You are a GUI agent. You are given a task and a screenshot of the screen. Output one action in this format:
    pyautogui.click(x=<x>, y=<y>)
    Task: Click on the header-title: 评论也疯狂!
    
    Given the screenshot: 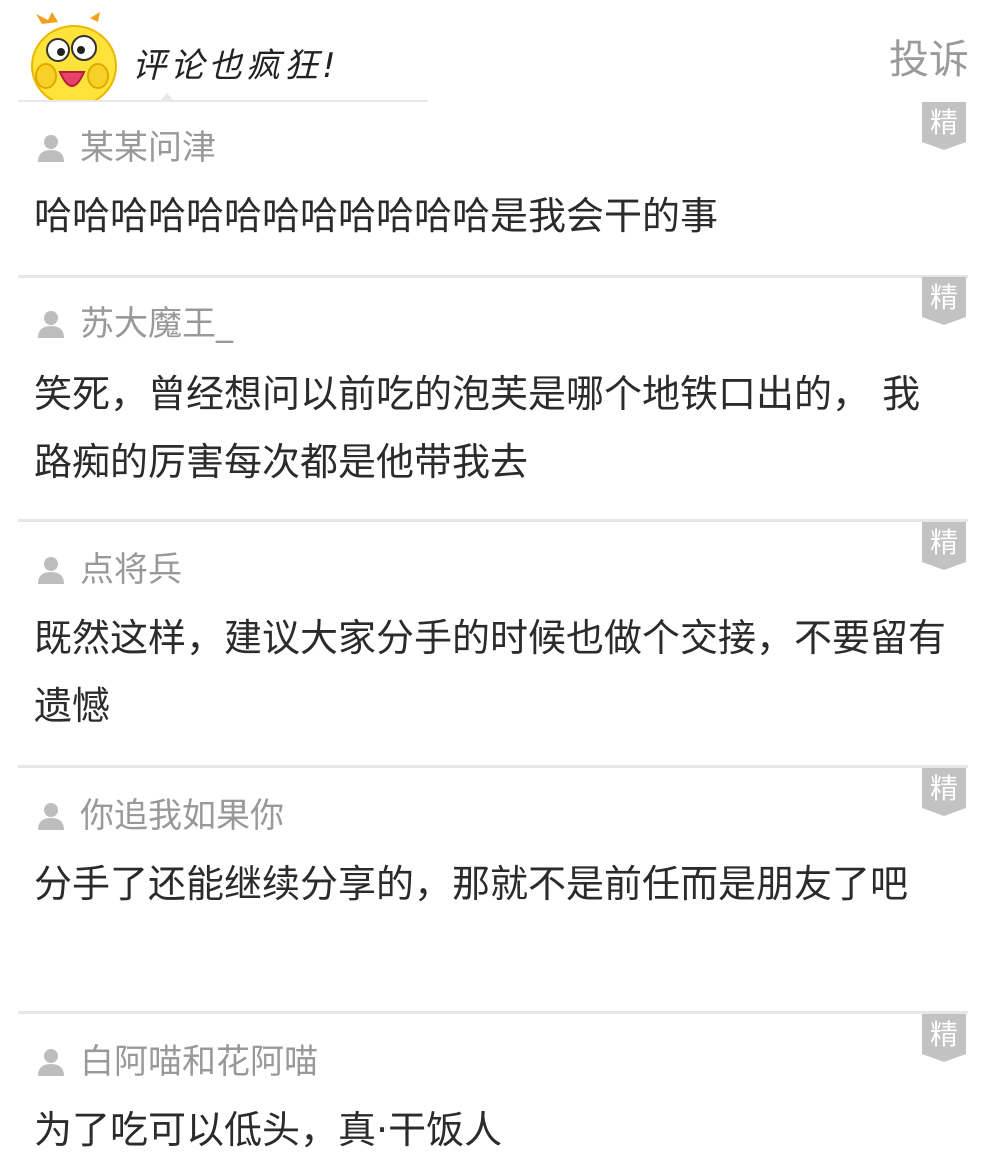 What is the action you would take?
    pyautogui.click(x=236, y=66)
    